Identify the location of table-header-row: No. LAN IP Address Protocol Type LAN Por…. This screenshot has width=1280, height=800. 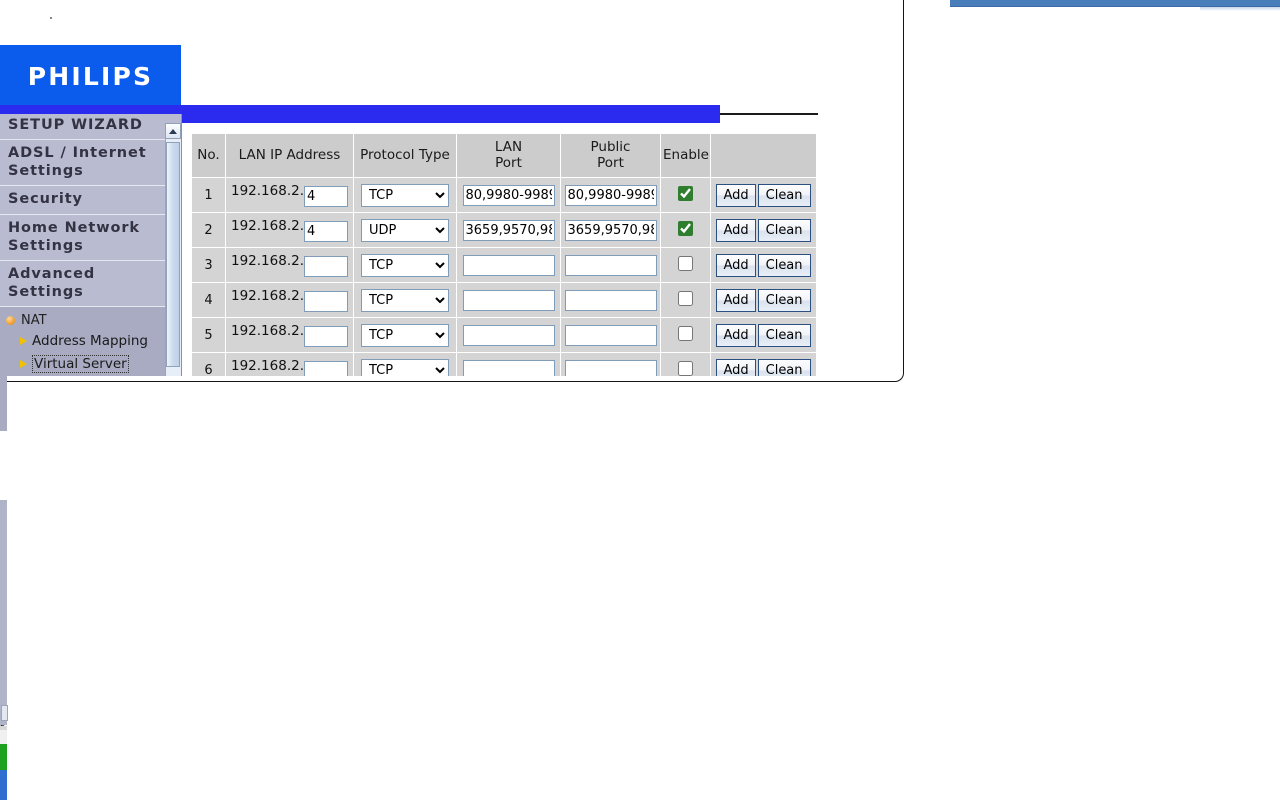
(504, 155).